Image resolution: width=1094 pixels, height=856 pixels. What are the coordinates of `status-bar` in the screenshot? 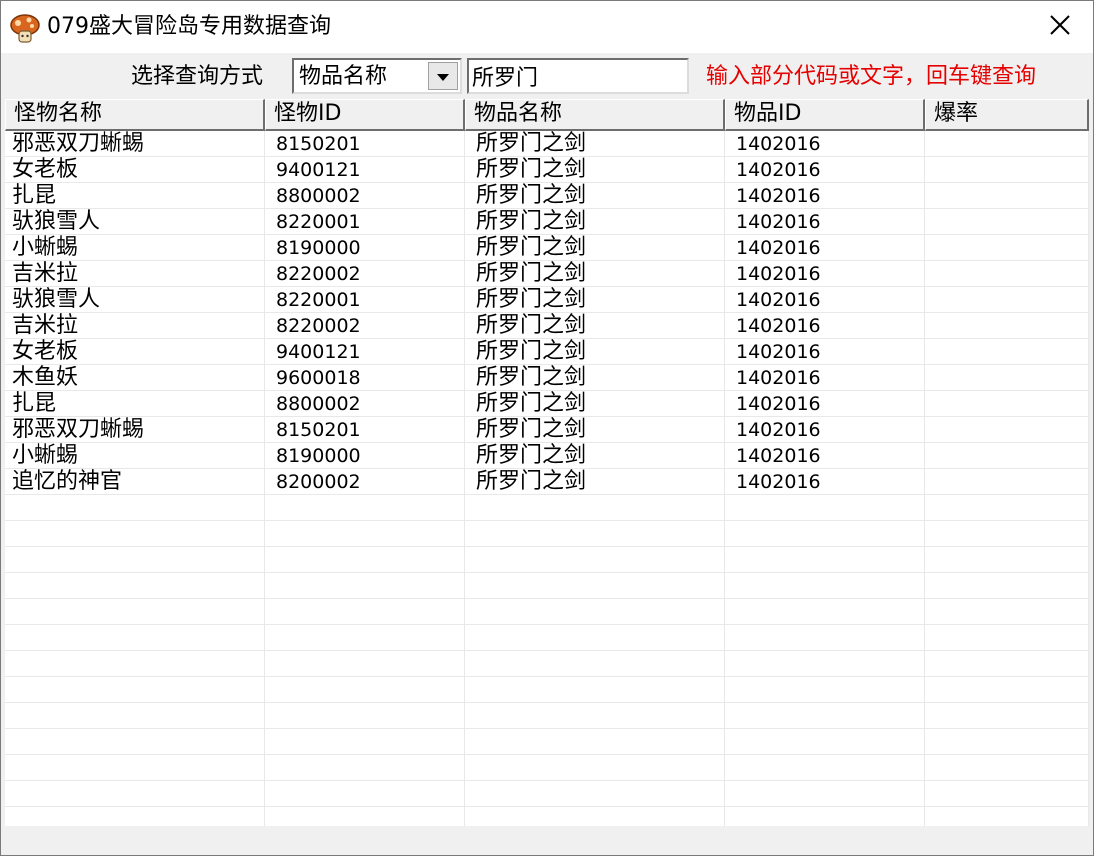 It's located at (547, 841).